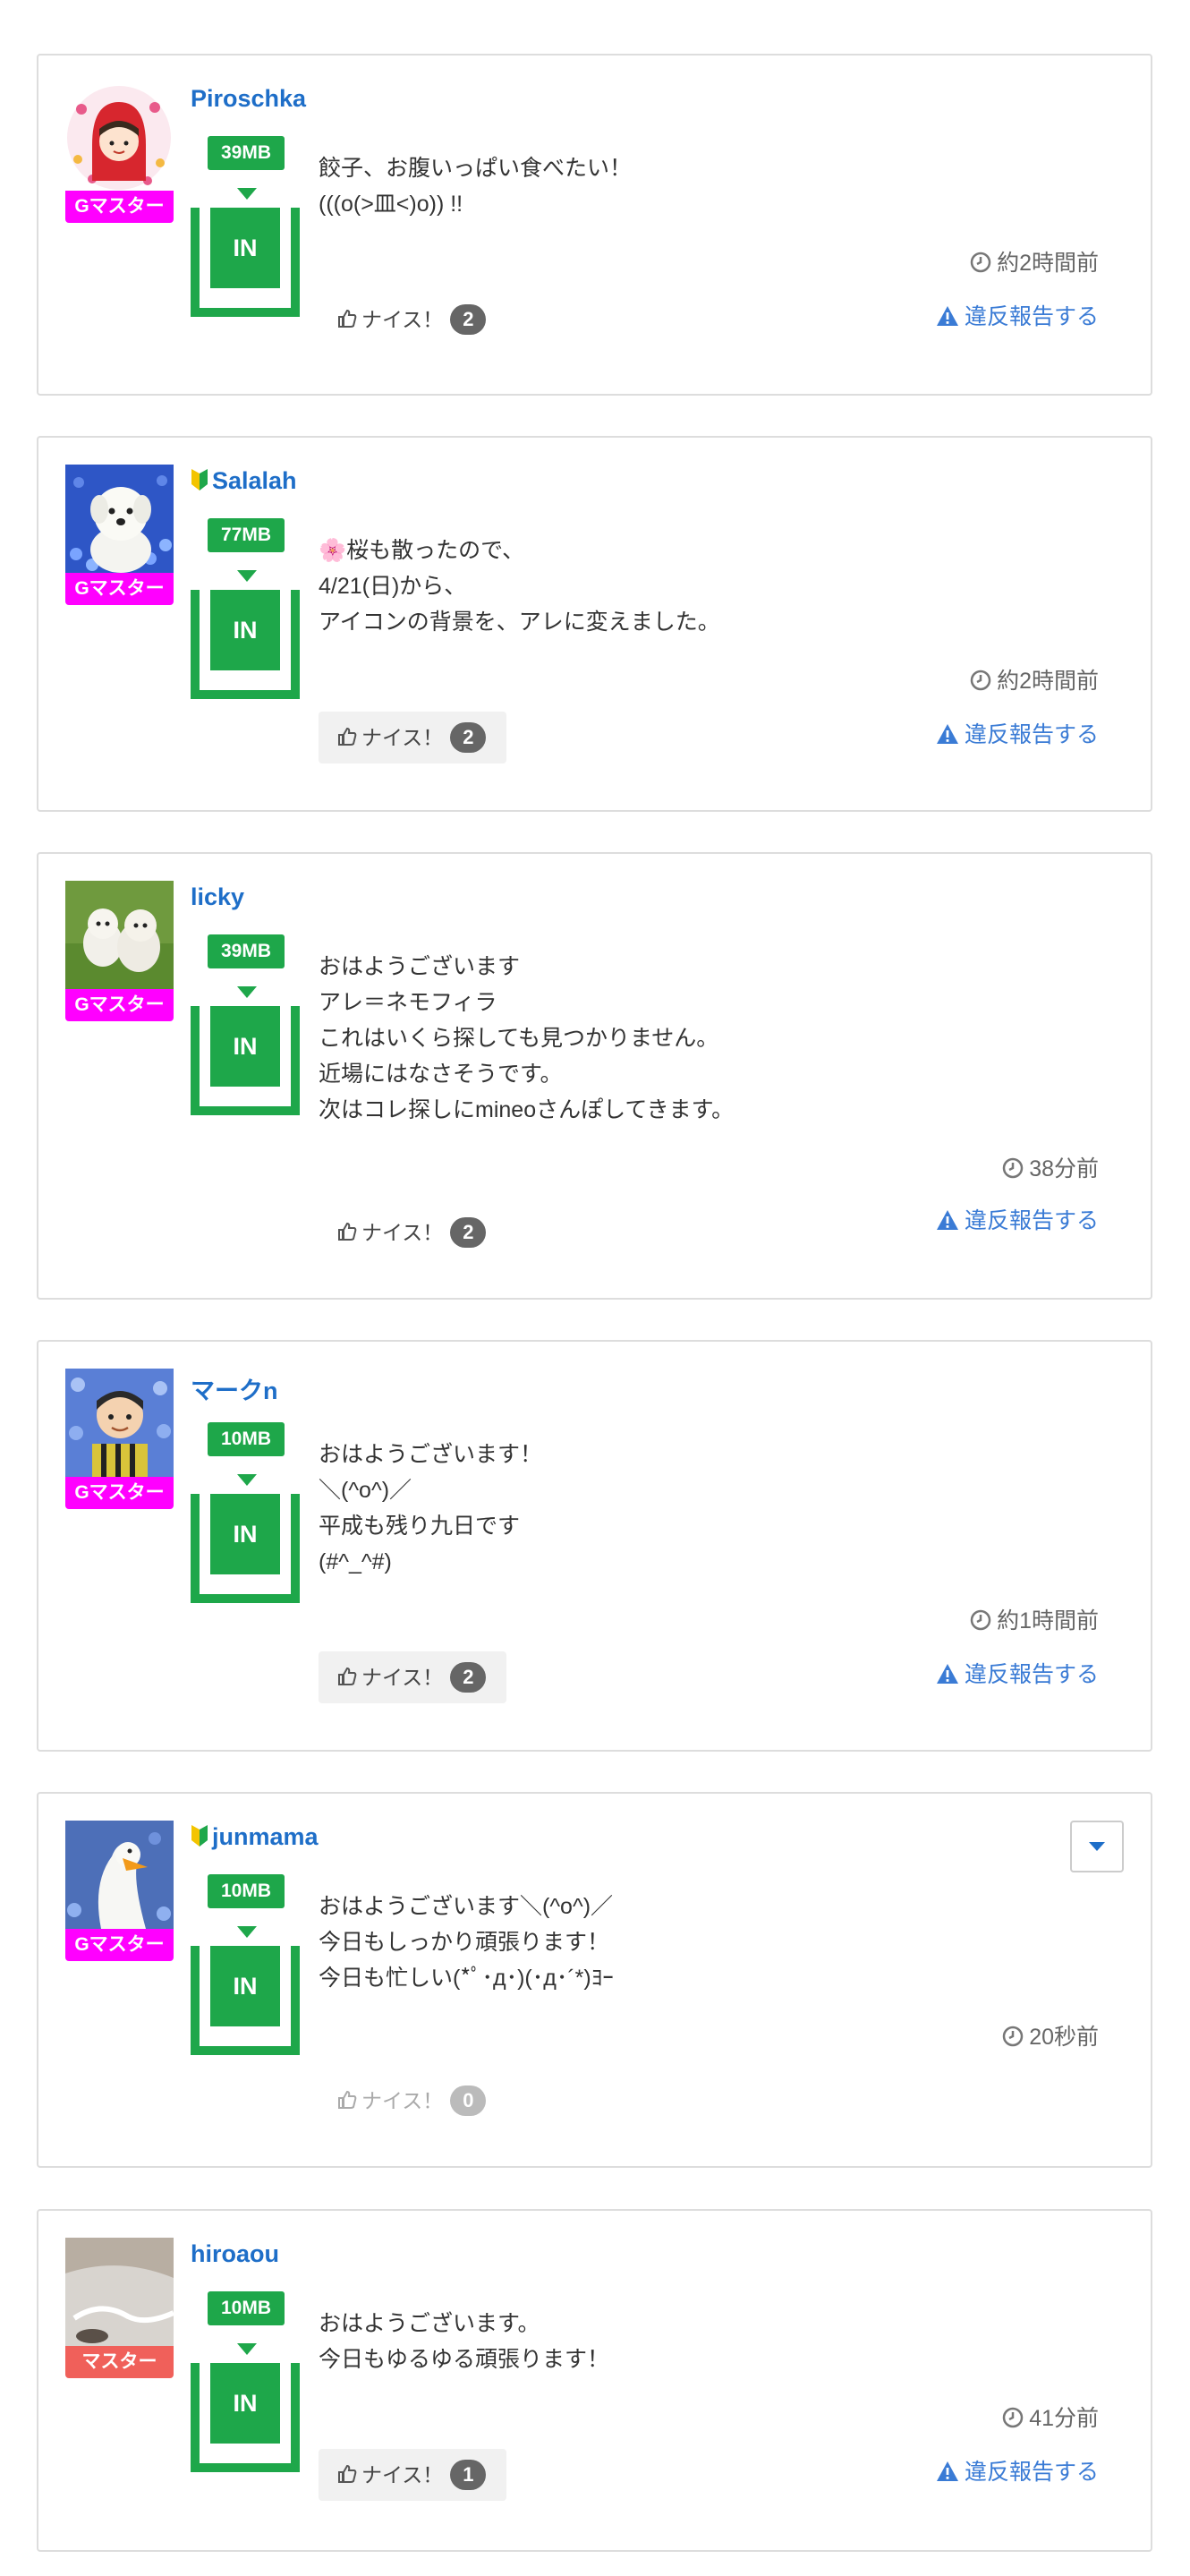 Image resolution: width=1190 pixels, height=2576 pixels. I want to click on post-time: 41分前, so click(1050, 2418).